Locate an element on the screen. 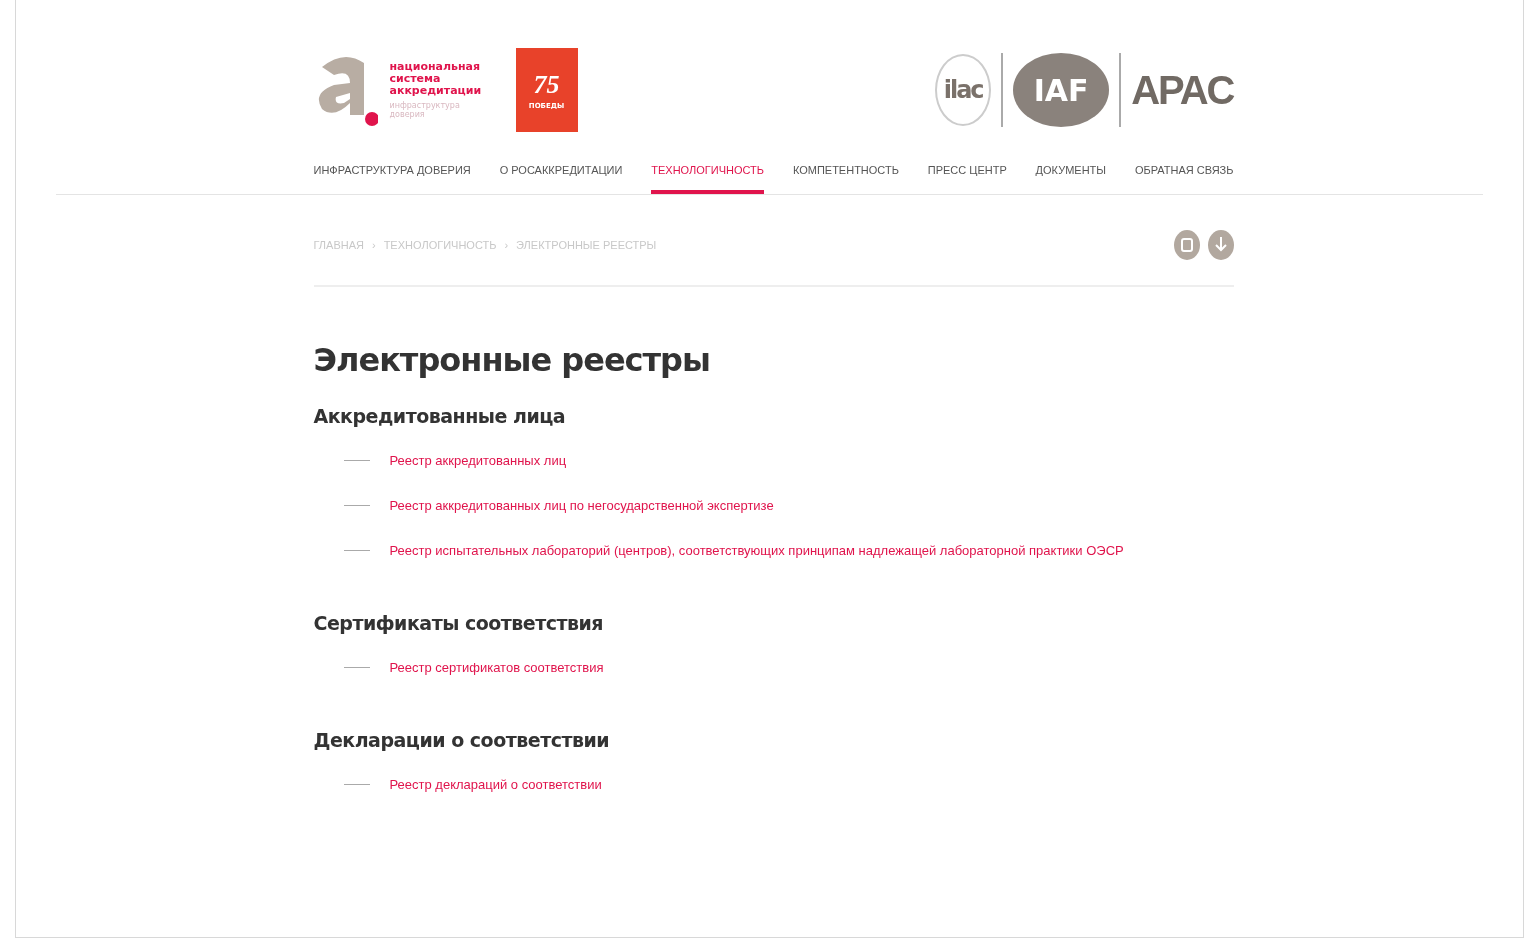 The height and width of the screenshot is (940, 1536). nav-tab: ИНФРАСТРУКТУРА ДОВЕРИЯ is located at coordinates (392, 174).